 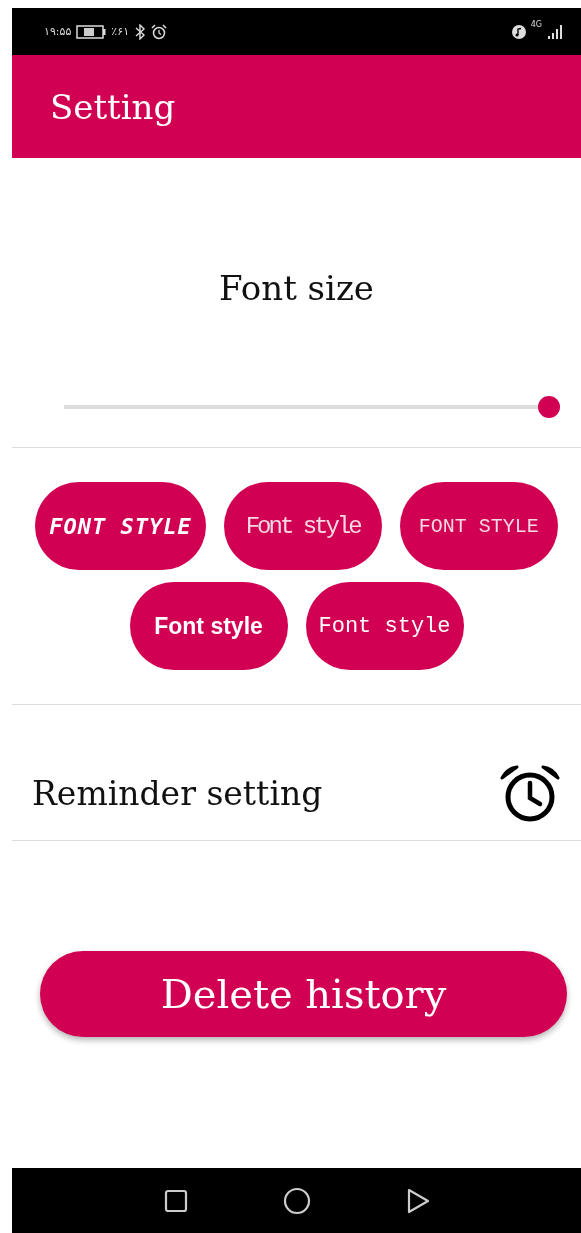 What do you see at coordinates (518, 31) in the screenshot?
I see `music-icon` at bounding box center [518, 31].